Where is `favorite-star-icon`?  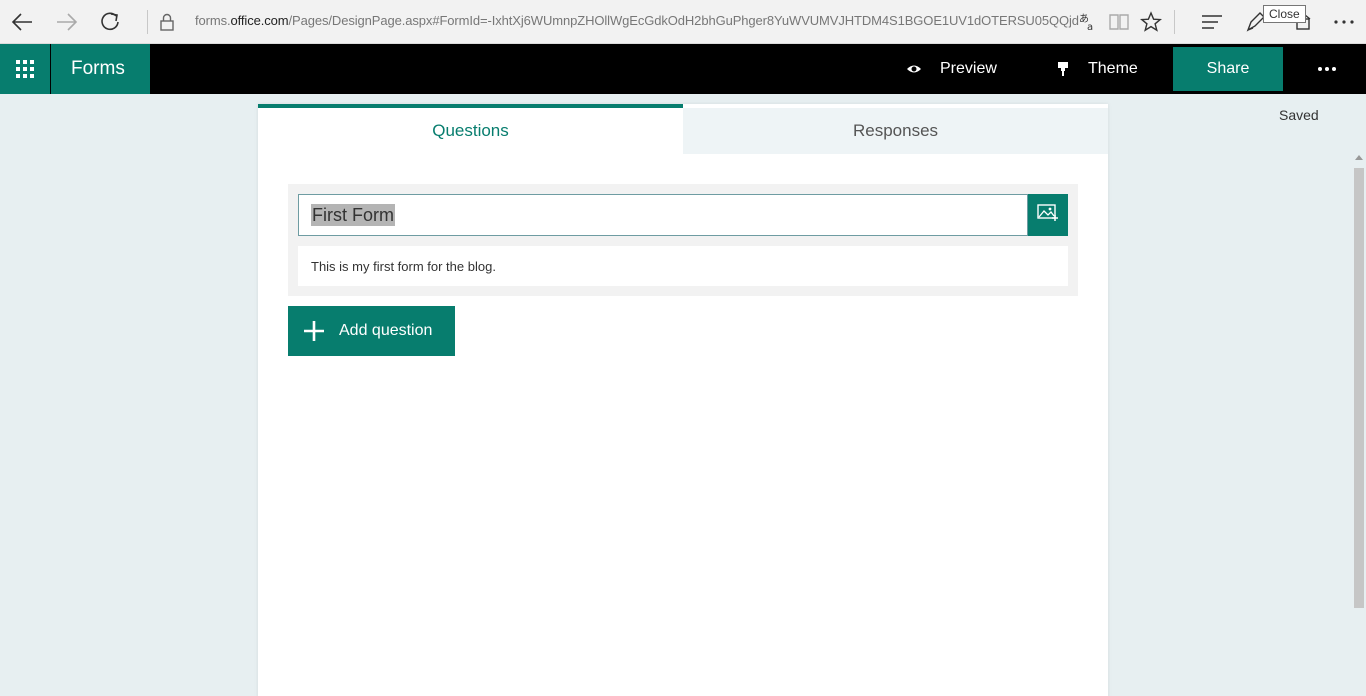
favorite-star-icon is located at coordinates (1151, 22).